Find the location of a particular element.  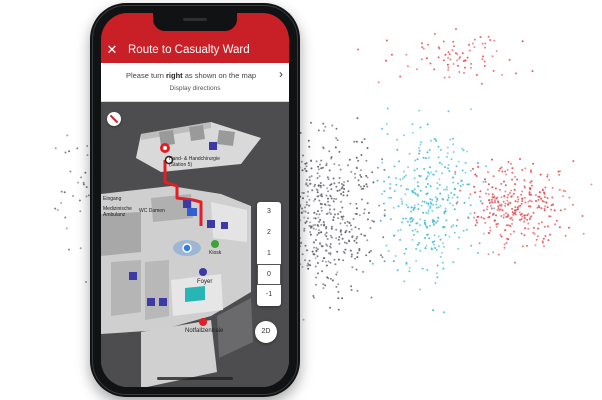

floor-option-minus-1: -1 is located at coordinates (269, 295).